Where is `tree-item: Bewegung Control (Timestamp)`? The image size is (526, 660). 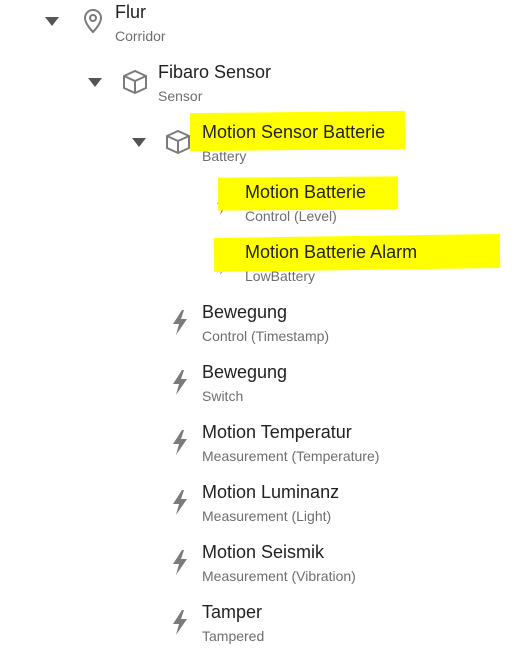
tree-item: Bewegung Control (Timestamp) is located at coordinates (263, 330).